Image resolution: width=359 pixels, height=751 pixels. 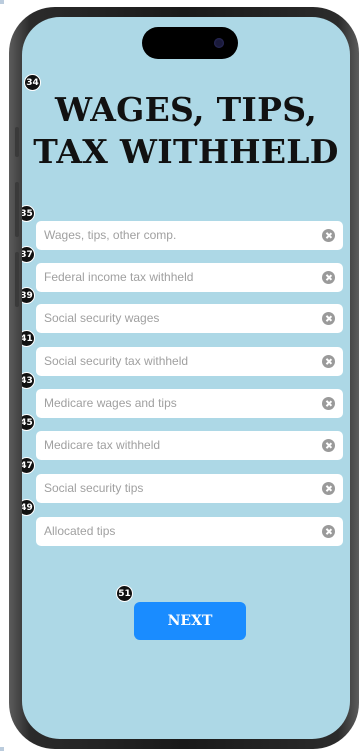 I want to click on phone-side-button-top, so click(x=17, y=142).